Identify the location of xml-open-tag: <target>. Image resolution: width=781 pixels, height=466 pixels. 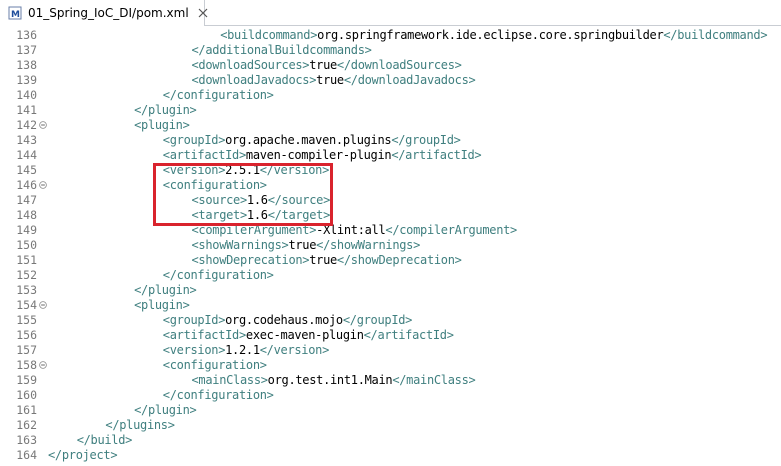
(219, 215).